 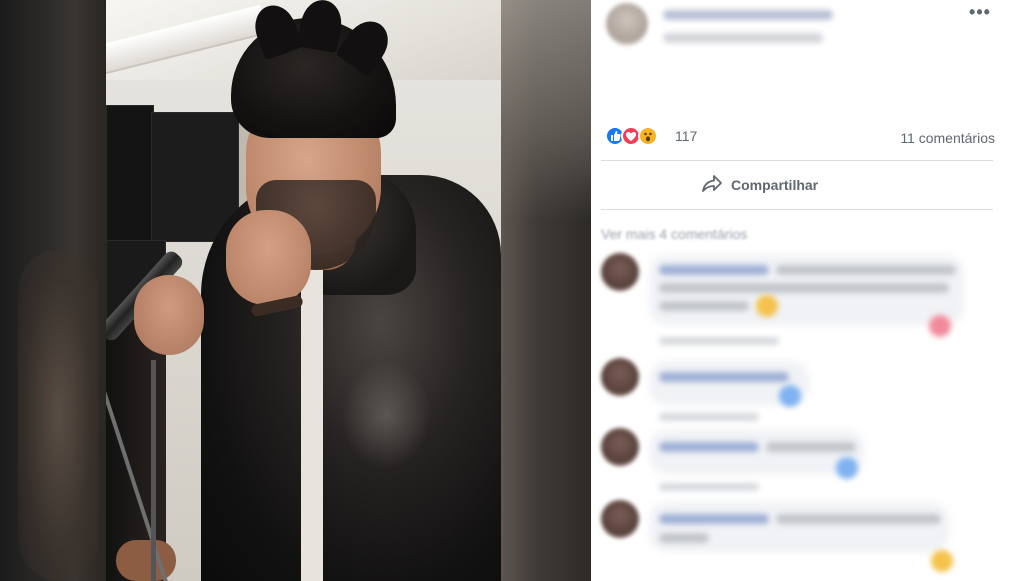 What do you see at coordinates (648, 136) in the screenshot?
I see `wow-icon` at bounding box center [648, 136].